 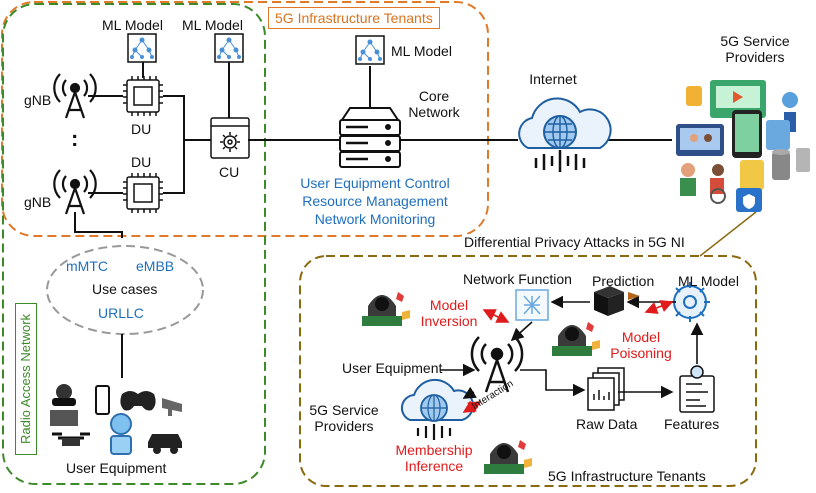 What do you see at coordinates (392, 368) in the screenshot?
I see `attack-user-equipment-label: User Equipment` at bounding box center [392, 368].